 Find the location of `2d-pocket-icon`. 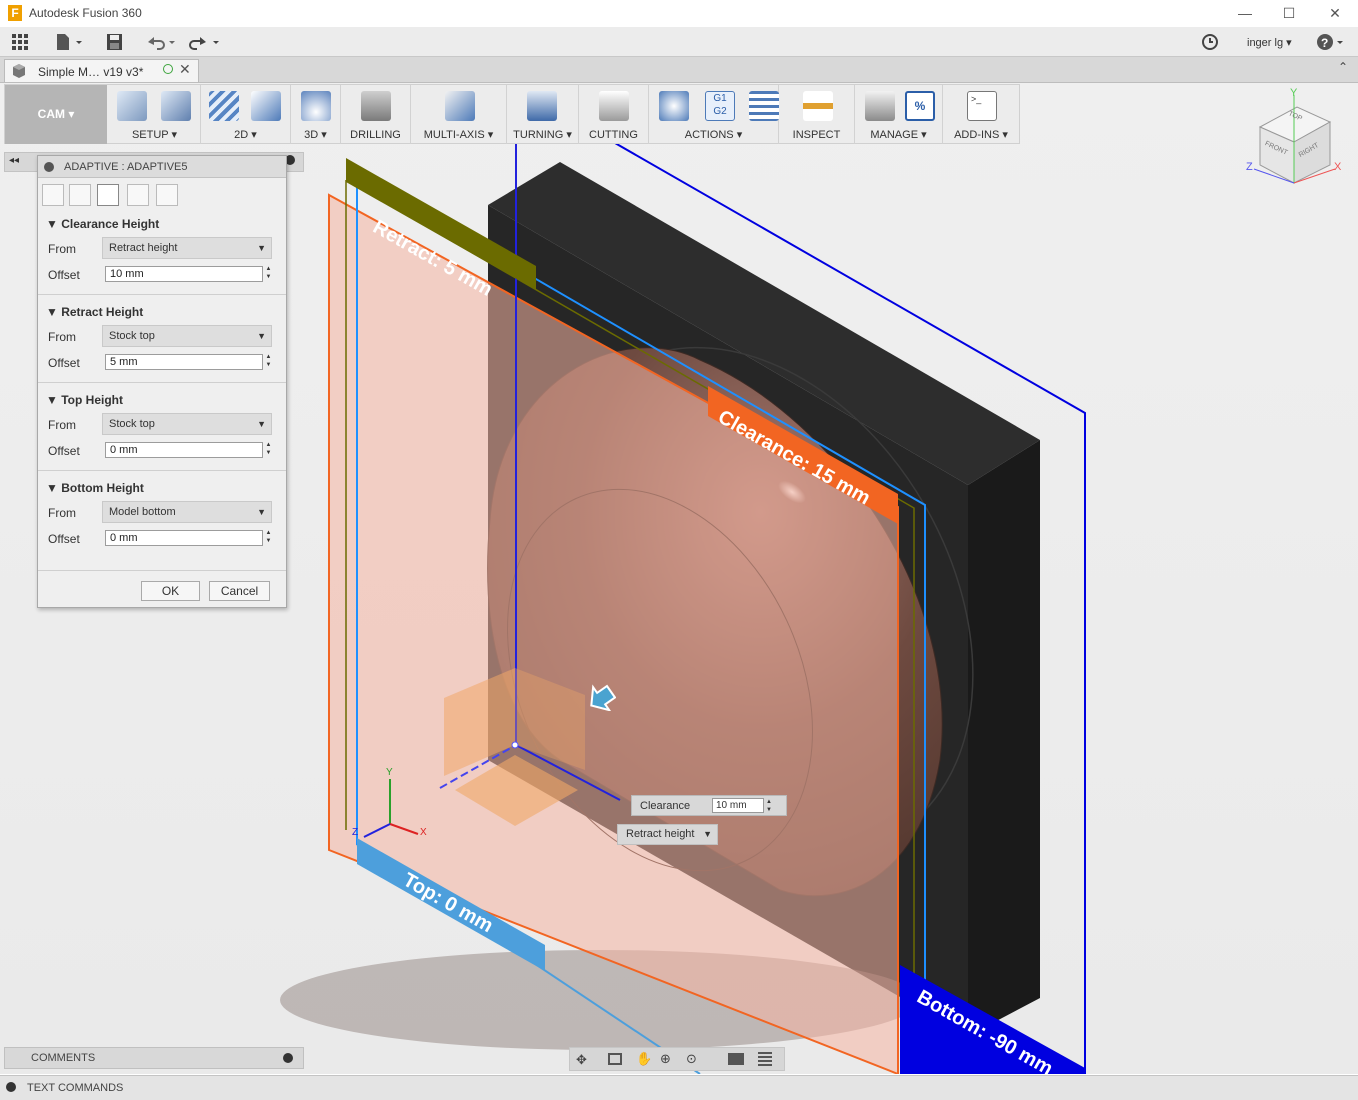

2d-pocket-icon is located at coordinates (266, 106).